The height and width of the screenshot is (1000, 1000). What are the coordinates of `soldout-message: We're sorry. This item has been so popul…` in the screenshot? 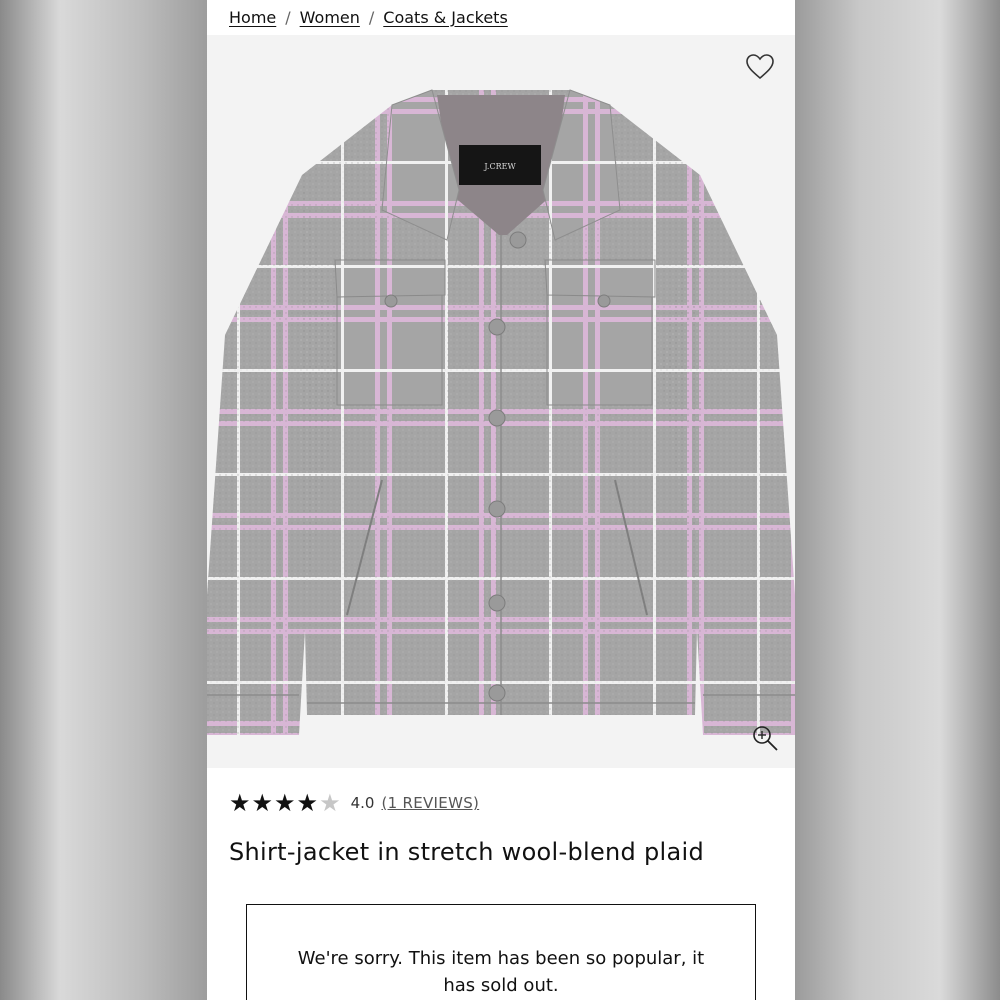 It's located at (501, 972).